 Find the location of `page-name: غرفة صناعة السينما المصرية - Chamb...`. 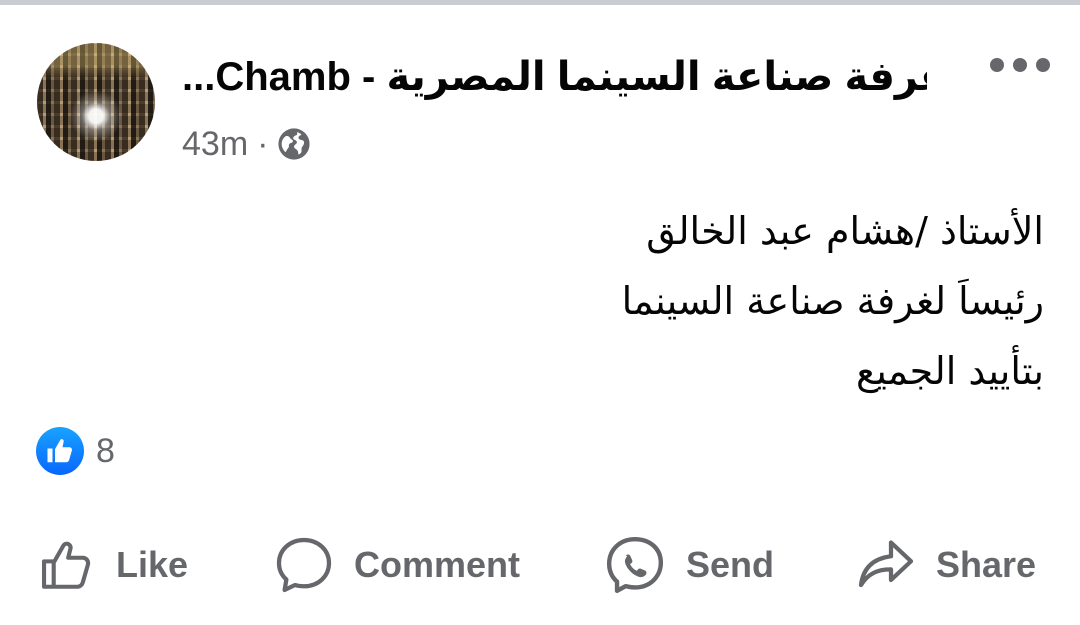

page-name: غرفة صناعة السينما المصرية - Chamb... is located at coordinates (554, 77).